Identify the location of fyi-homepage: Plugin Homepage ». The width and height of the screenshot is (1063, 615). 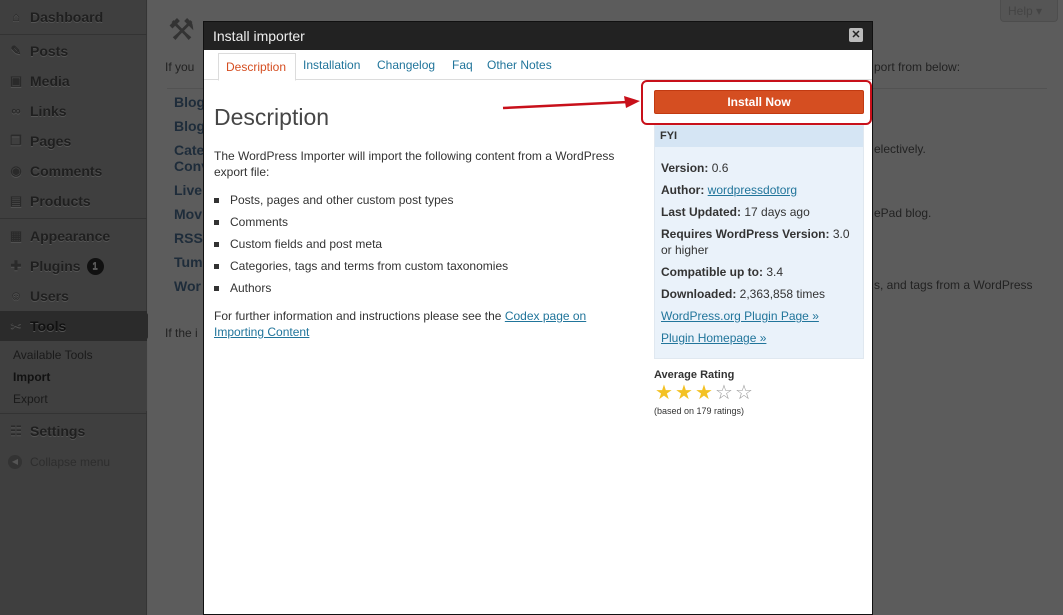
(761, 338).